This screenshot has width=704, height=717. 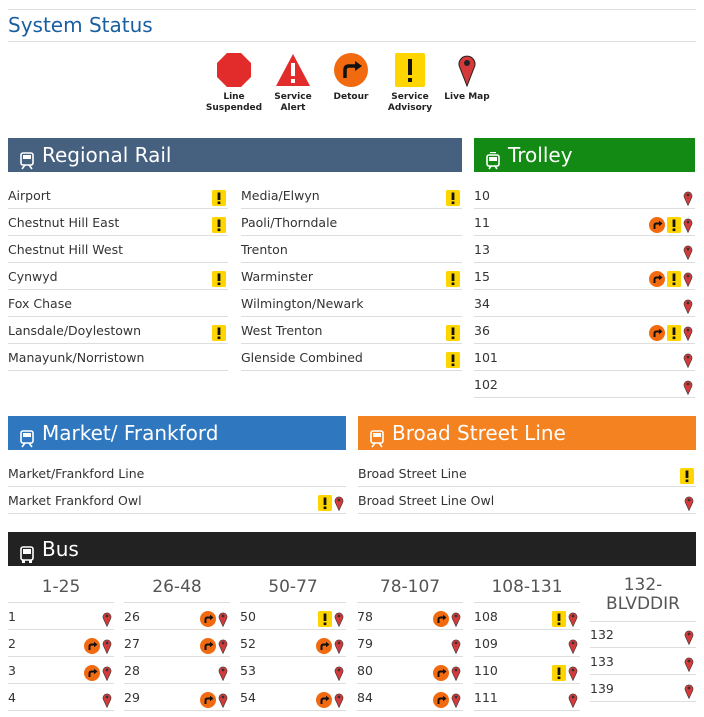 I want to click on route-row: 36, so click(x=584, y=330).